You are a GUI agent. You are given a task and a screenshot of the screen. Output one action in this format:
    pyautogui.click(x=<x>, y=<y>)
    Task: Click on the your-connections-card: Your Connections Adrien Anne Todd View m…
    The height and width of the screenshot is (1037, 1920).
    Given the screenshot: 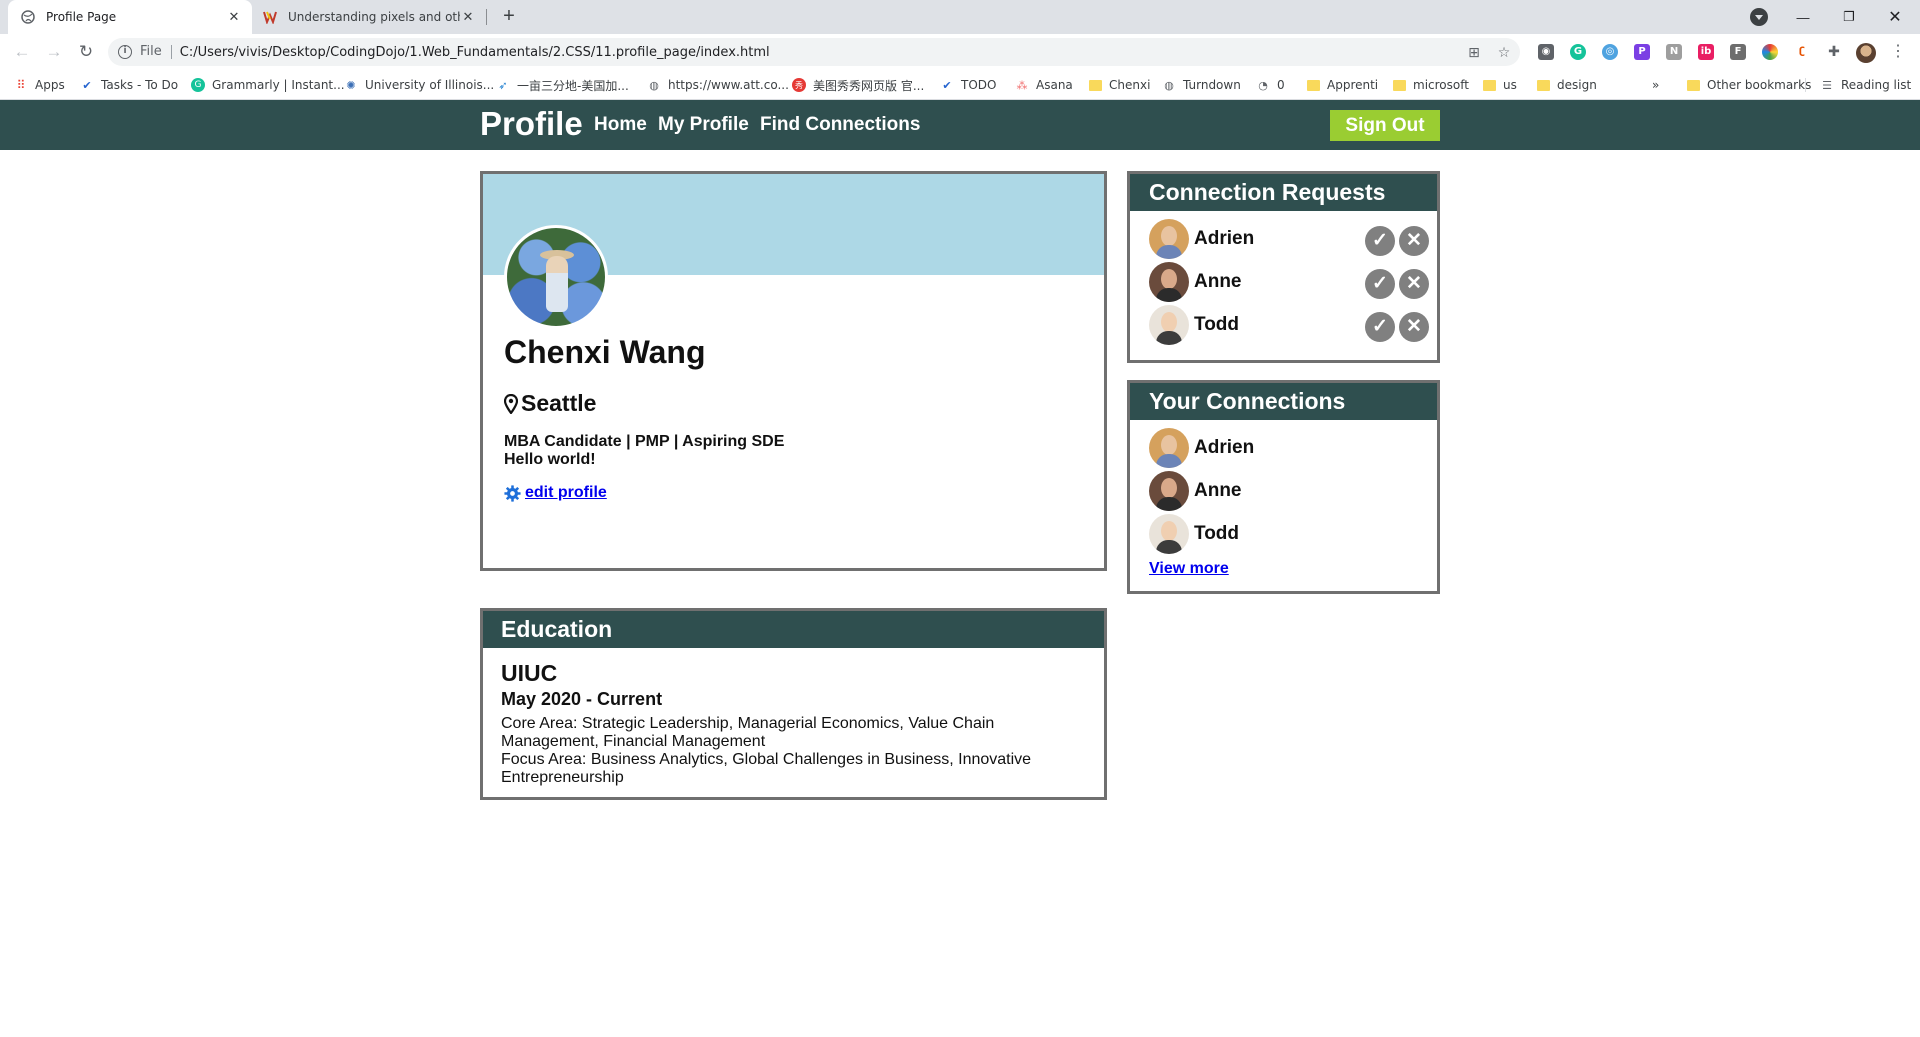 What is the action you would take?
    pyautogui.click(x=1283, y=487)
    